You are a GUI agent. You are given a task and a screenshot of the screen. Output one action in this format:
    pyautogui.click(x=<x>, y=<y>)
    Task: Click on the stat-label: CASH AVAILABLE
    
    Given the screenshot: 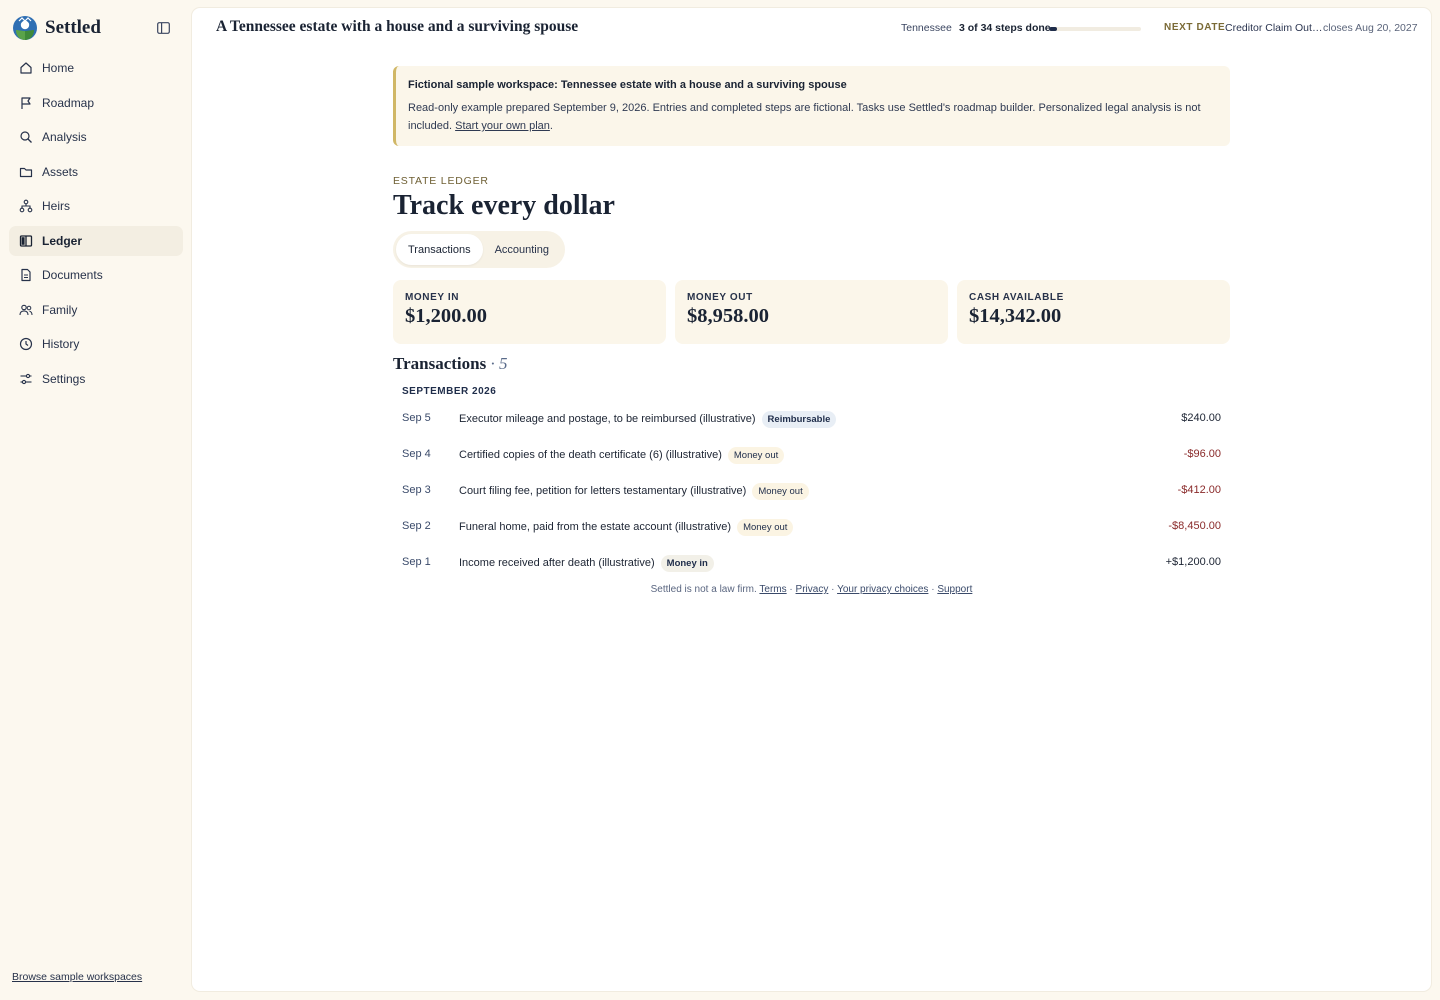 What is the action you would take?
    pyautogui.click(x=1016, y=297)
    